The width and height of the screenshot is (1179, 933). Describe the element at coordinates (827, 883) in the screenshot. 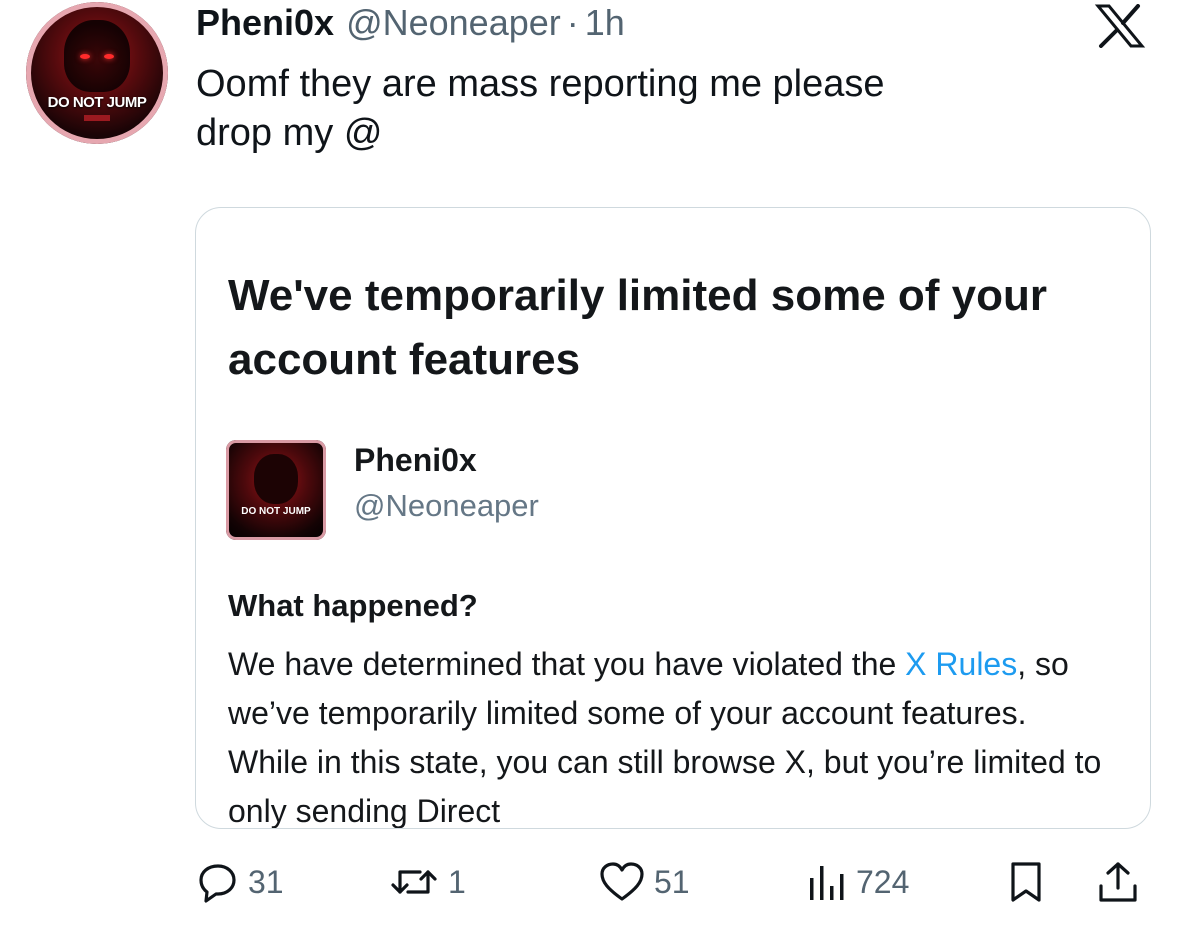

I see `views-icon` at that location.